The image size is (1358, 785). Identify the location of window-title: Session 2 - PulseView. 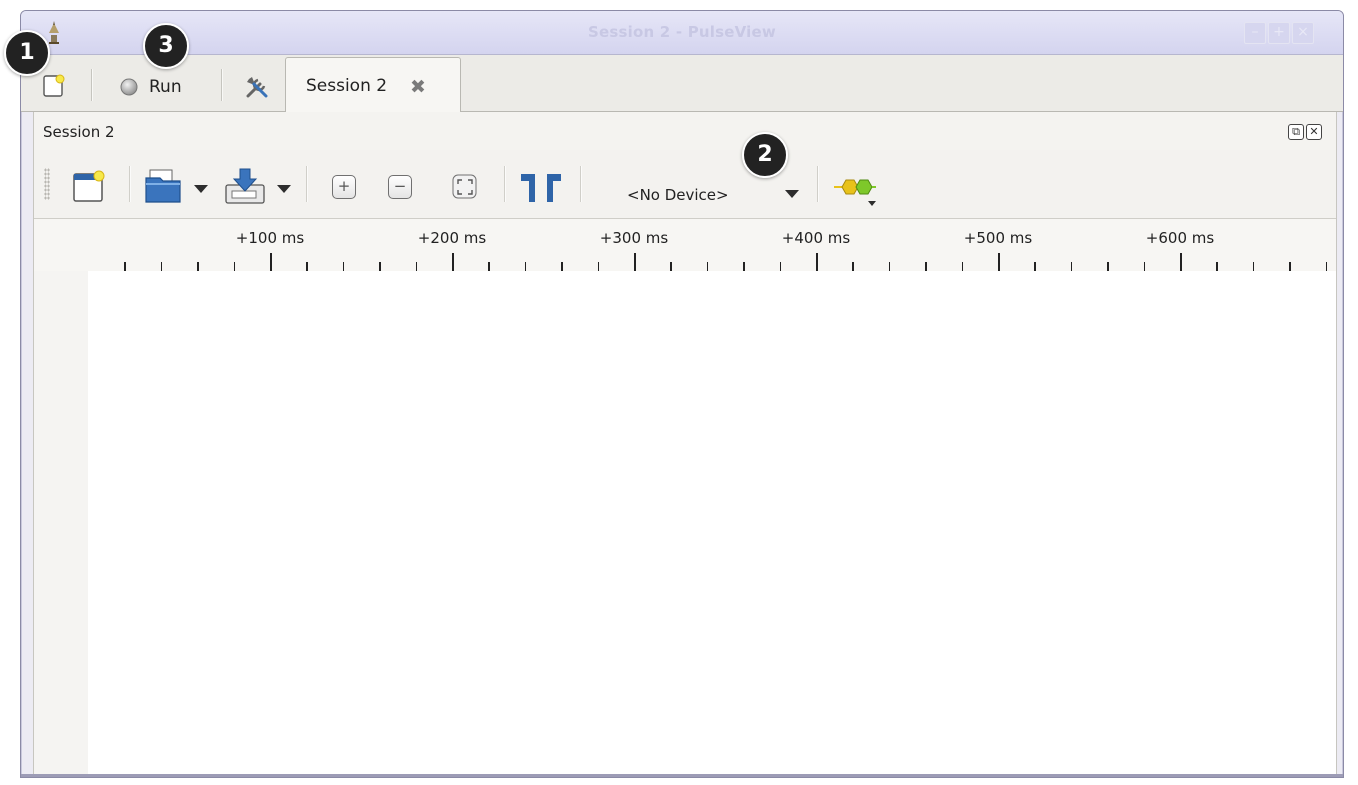
(682, 32).